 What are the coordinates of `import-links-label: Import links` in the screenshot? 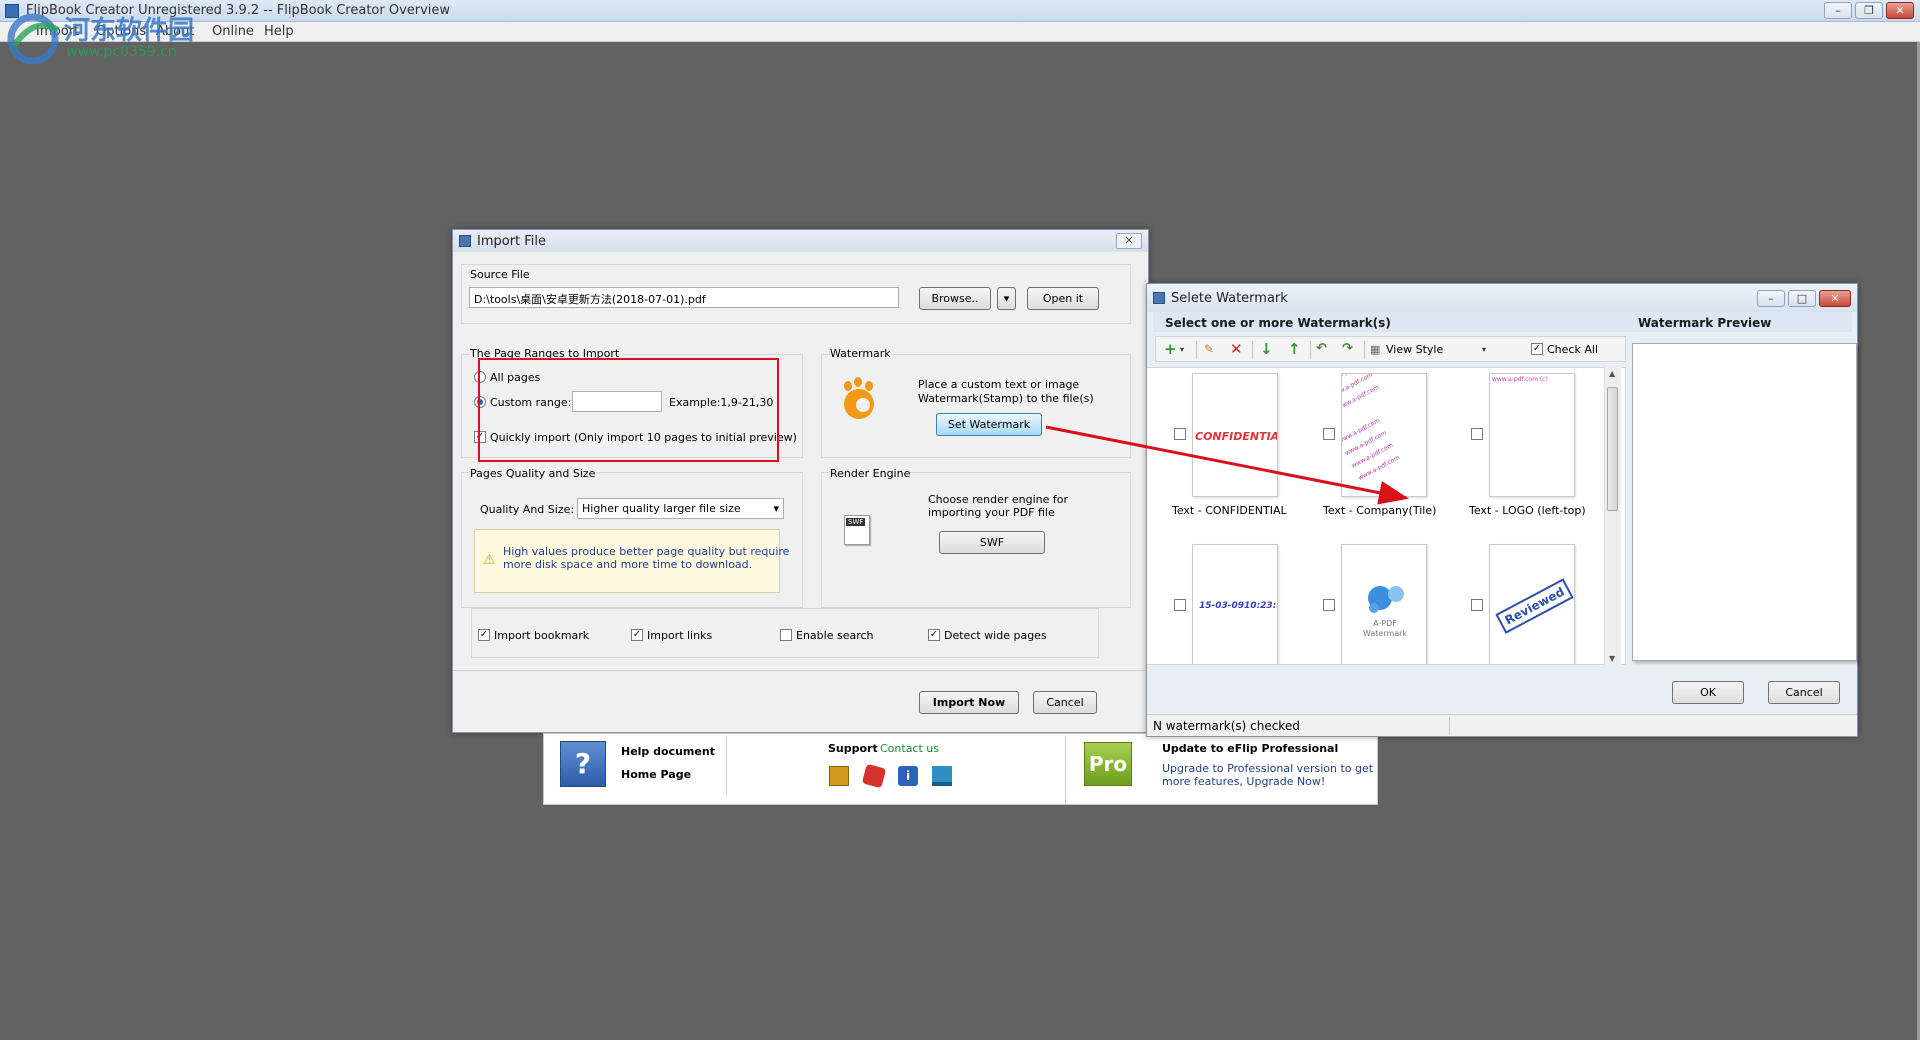 It's located at (680, 635).